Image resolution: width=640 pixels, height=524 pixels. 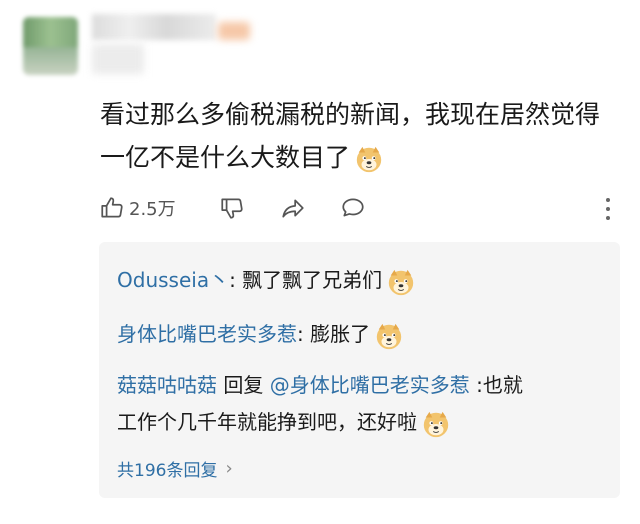 I want to click on reply-username: 身体比嘴巴老实多惹, so click(x=207, y=334).